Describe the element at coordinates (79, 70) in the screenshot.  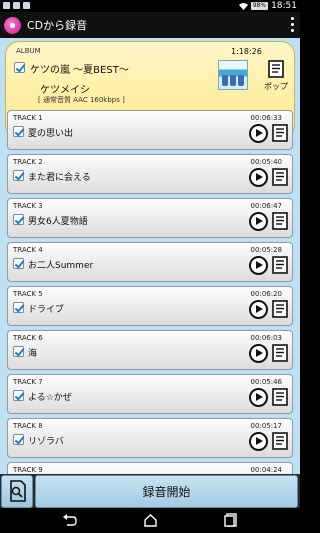
I see `album-title: ケツの嵐 ～夏BEST～` at that location.